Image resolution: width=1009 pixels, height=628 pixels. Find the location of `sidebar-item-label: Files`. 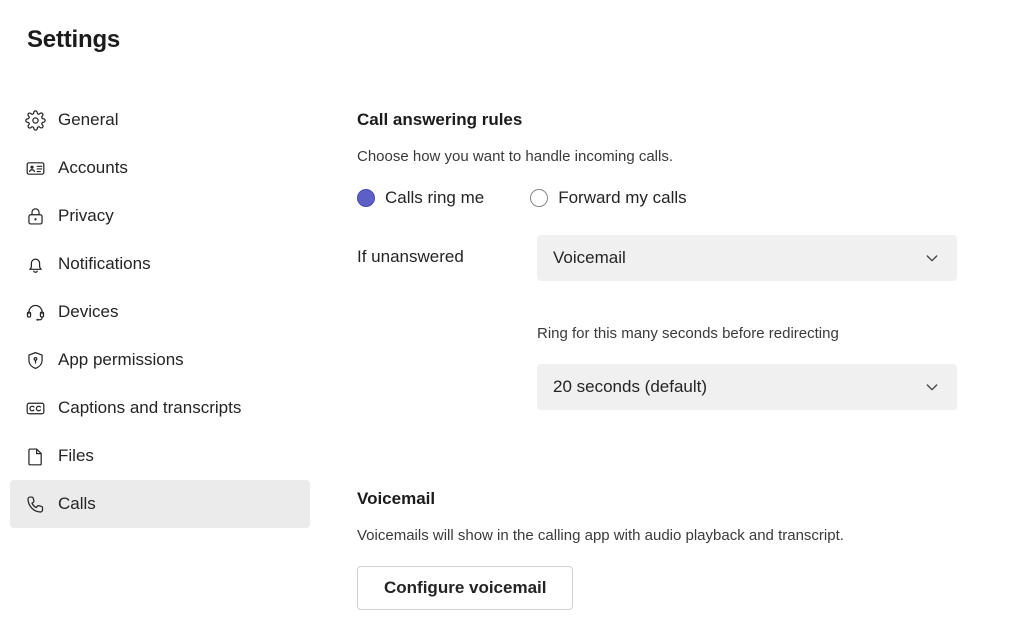

sidebar-item-label: Files is located at coordinates (76, 455).